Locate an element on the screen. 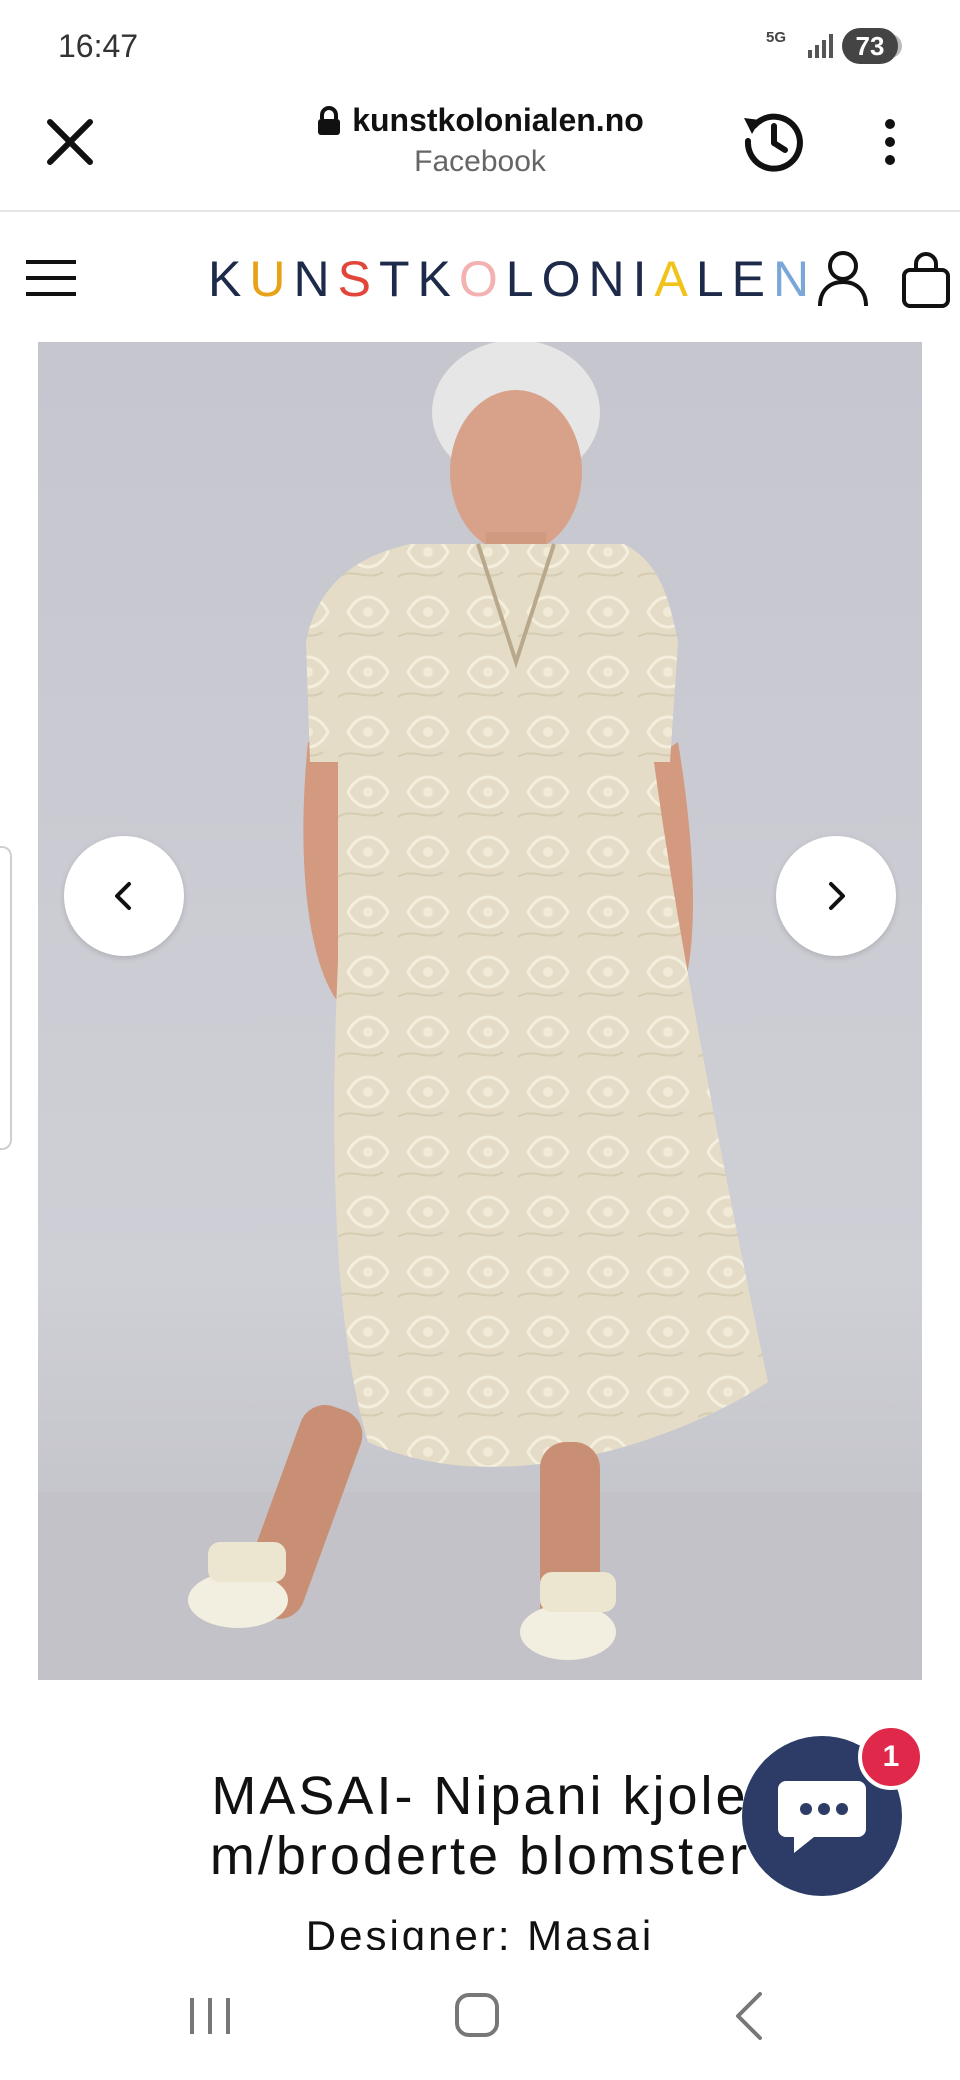 Image resolution: width=960 pixels, height=2080 pixels. logo-letter: I is located at coordinates (643, 279).